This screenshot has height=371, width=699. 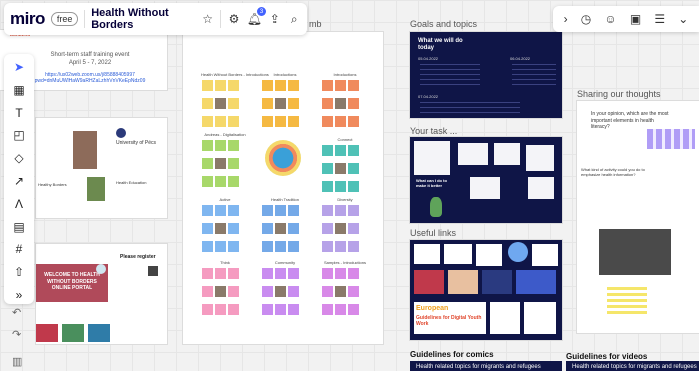 I want to click on present-icon: ▣, so click(x=635, y=19).